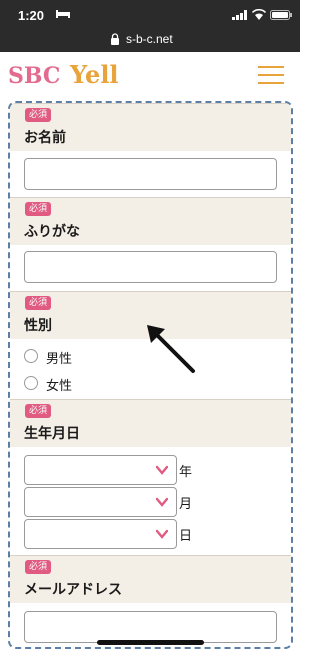 This screenshot has width=320, height=650. Describe the element at coordinates (59, 386) in the screenshot. I see `radio-label: 女性` at that location.